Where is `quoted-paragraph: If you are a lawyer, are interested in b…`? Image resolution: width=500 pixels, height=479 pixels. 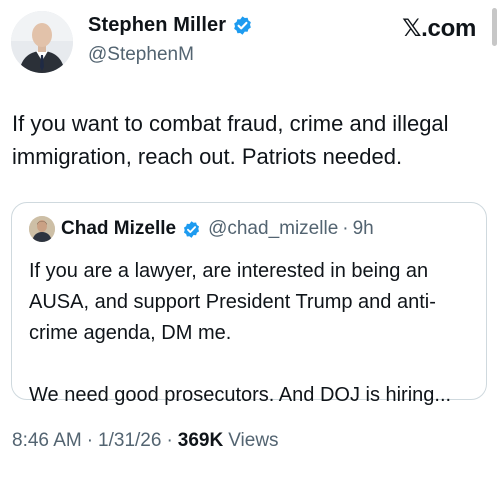
quoted-paragraph: If you are a lawyer, are interested in b… is located at coordinates (232, 302).